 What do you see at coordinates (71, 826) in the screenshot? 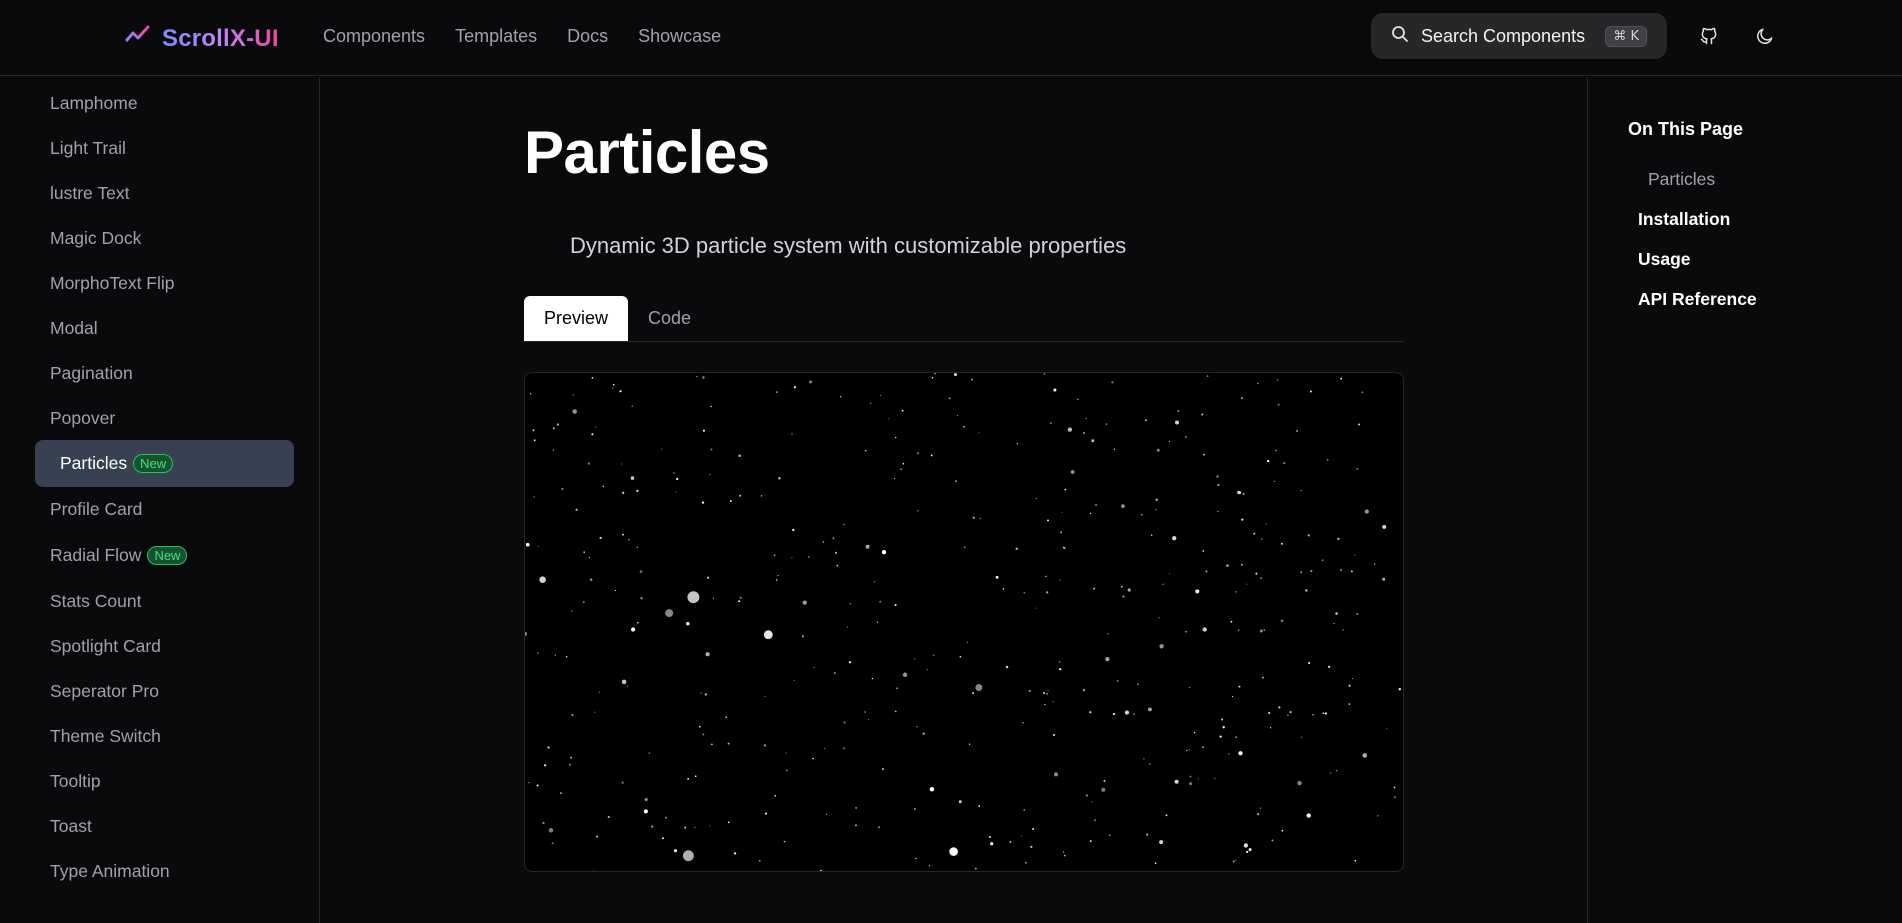
I see `sidebar-item-label: Toast` at bounding box center [71, 826].